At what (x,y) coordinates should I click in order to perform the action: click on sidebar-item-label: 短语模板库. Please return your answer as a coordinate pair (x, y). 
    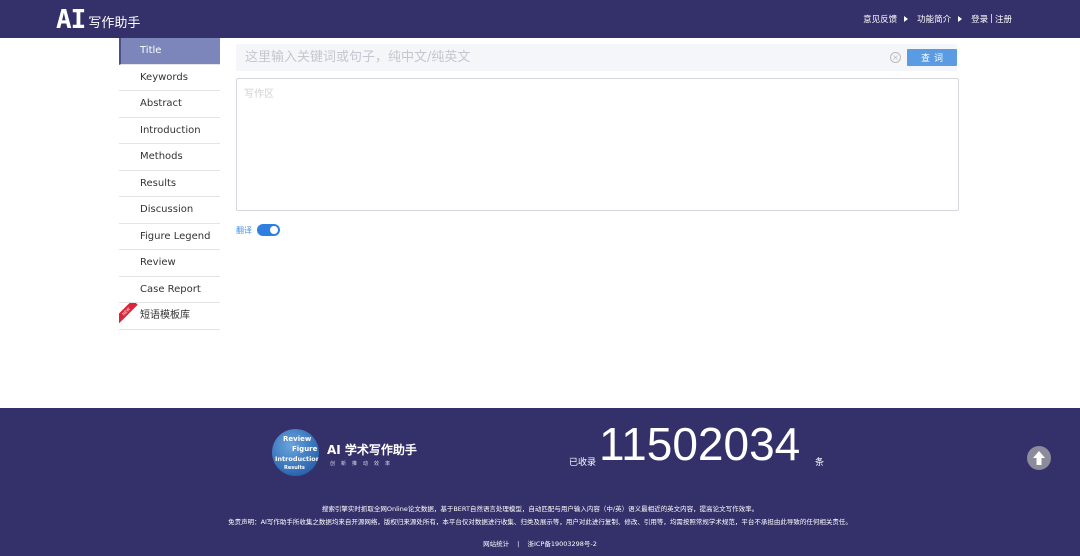
    Looking at the image, I should click on (165, 315).